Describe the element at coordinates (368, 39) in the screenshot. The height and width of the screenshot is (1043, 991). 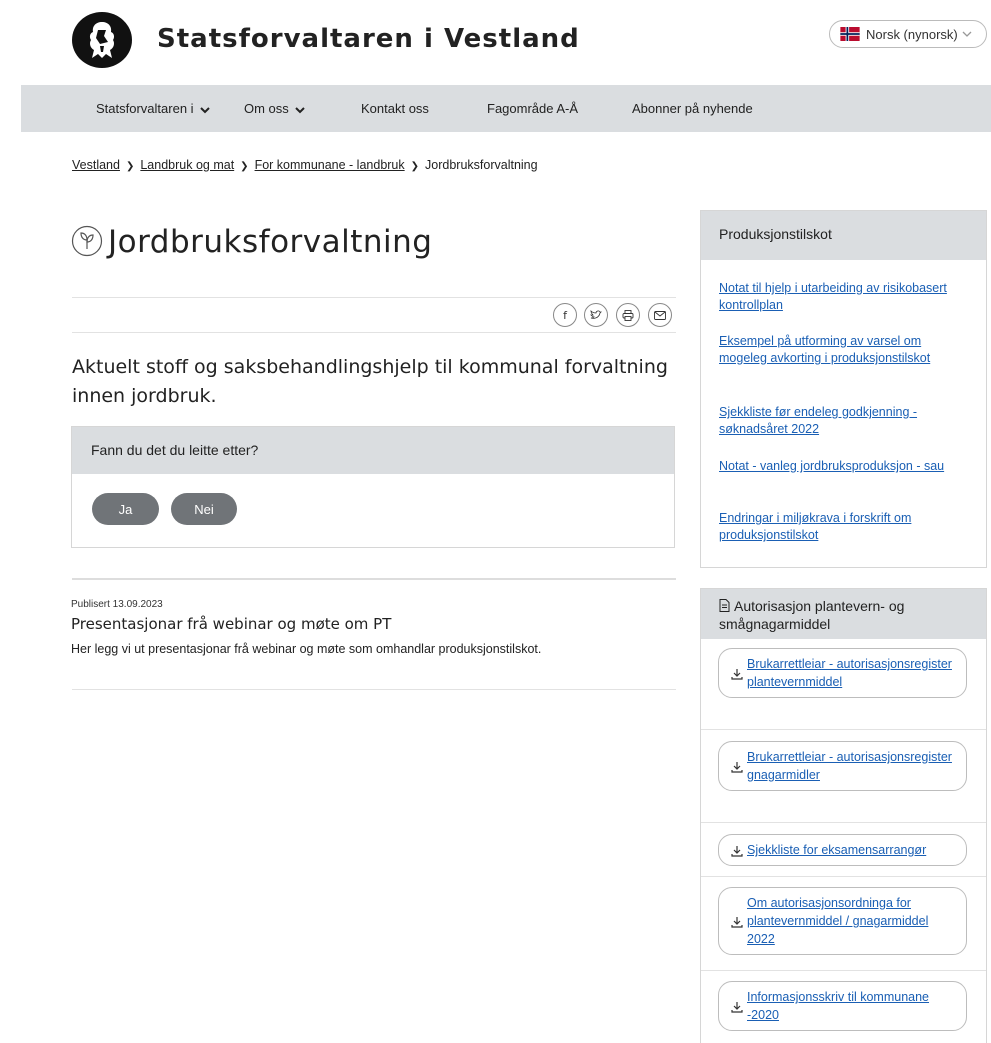
I see `site-title: Statsforvaltaren i Vestland` at that location.